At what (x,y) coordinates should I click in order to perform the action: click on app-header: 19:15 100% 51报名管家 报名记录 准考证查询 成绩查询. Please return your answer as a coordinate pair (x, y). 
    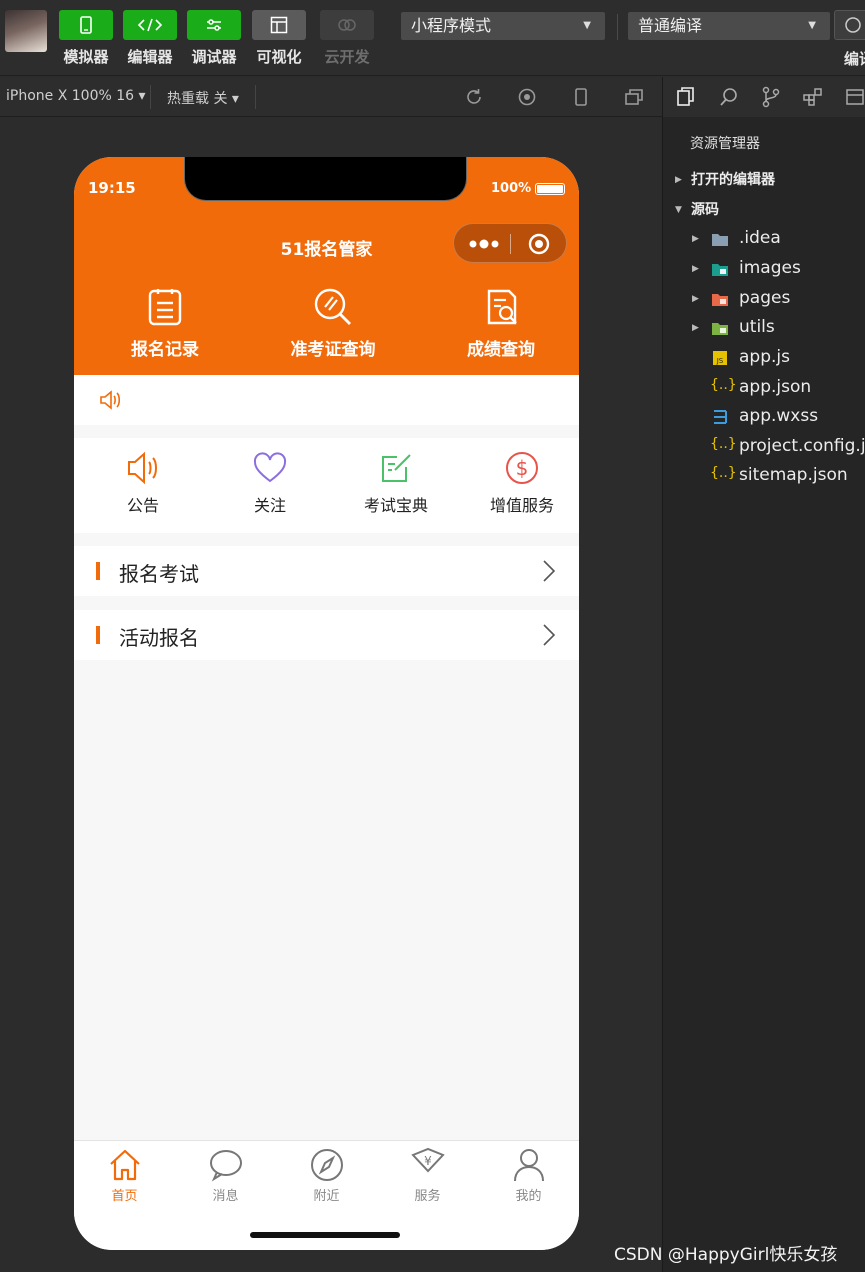
    Looking at the image, I should click on (326, 266).